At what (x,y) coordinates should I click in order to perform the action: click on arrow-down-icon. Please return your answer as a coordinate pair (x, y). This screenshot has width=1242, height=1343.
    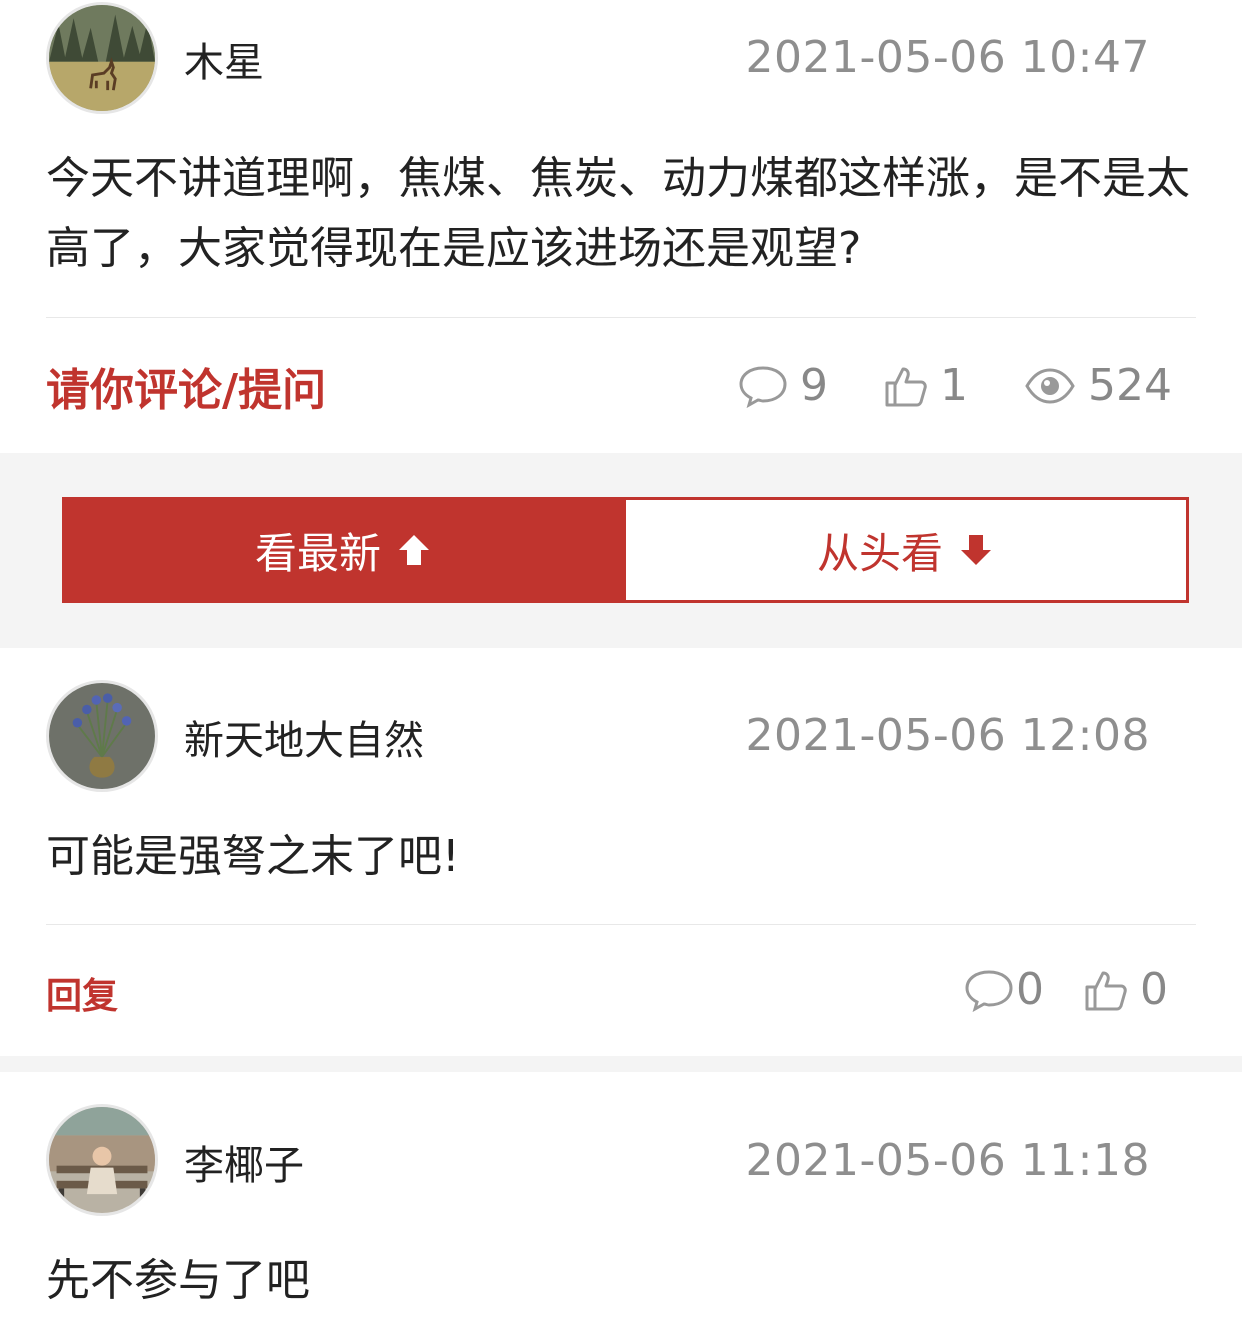
    Looking at the image, I should click on (976, 550).